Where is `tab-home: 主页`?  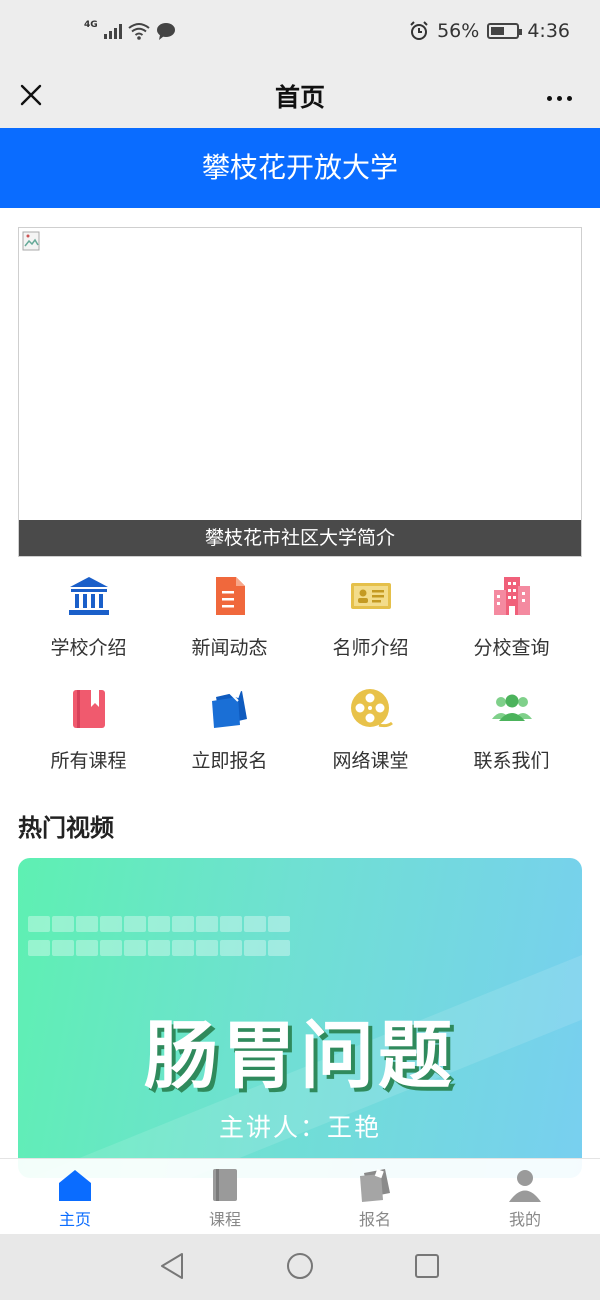
tab-home: 主页 is located at coordinates (75, 1197).